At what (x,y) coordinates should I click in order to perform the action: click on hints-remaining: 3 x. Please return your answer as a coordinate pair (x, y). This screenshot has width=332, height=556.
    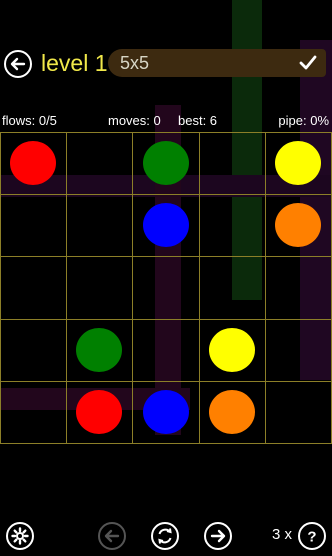
    Looking at the image, I should click on (282, 534).